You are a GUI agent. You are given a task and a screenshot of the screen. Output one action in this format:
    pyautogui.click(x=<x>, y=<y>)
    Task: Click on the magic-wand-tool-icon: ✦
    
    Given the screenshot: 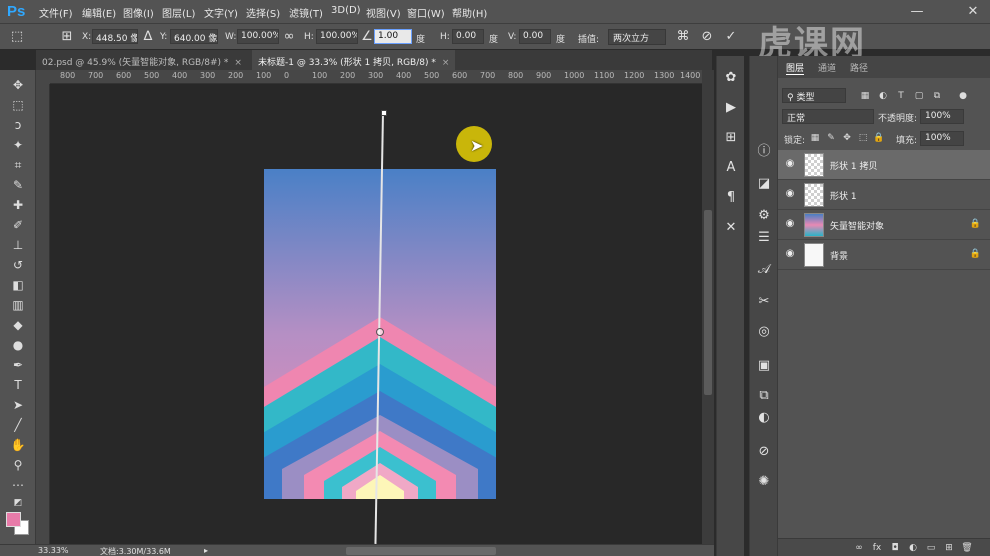 What is the action you would take?
    pyautogui.click(x=18, y=145)
    